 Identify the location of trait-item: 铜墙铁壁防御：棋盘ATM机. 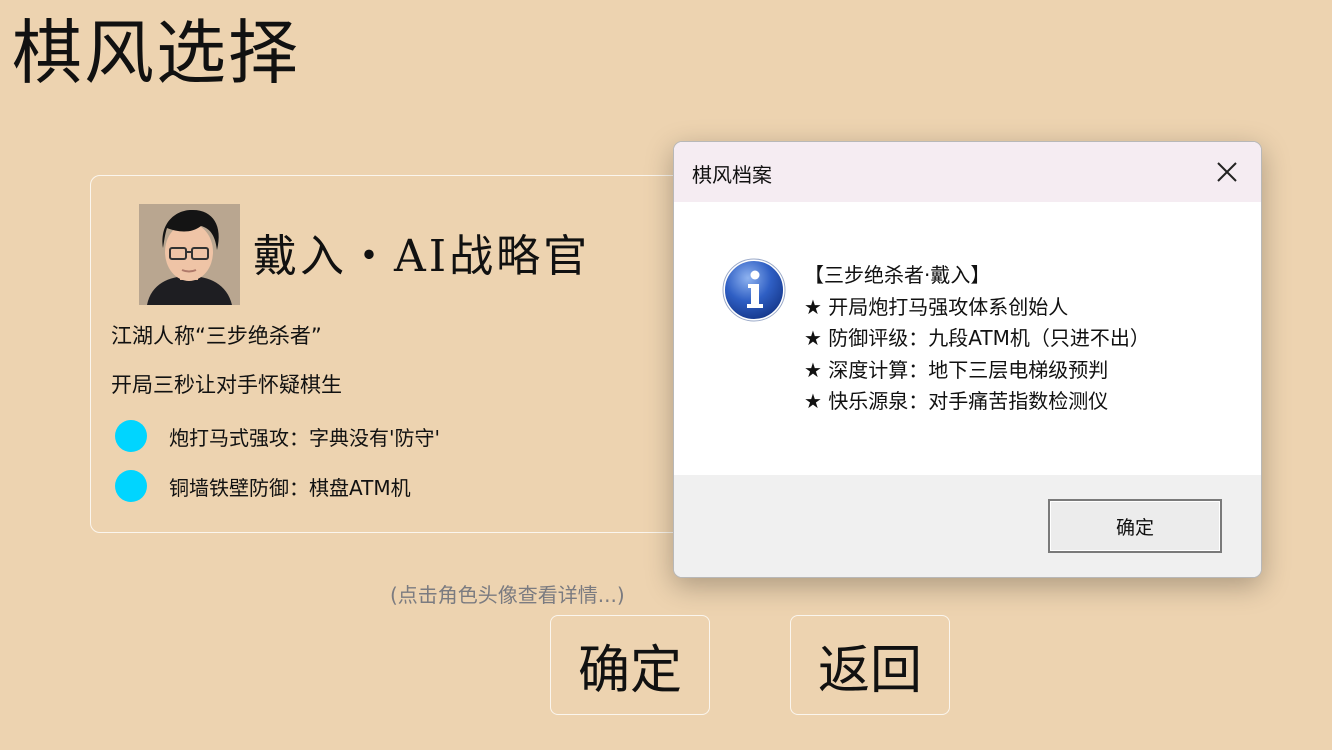
(263, 486).